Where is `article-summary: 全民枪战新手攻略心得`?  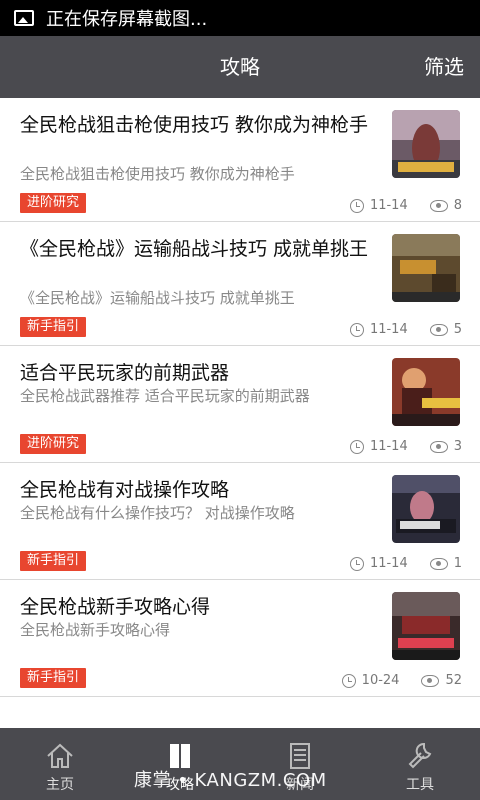 article-summary: 全民枪战新手攻略心得 is located at coordinates (95, 630).